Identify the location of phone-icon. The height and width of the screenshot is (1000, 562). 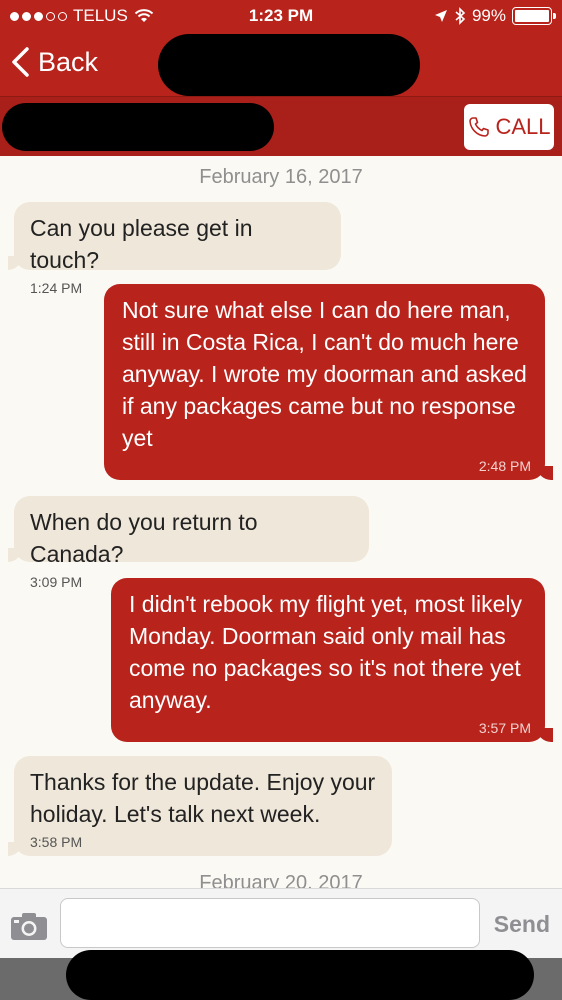
(479, 127).